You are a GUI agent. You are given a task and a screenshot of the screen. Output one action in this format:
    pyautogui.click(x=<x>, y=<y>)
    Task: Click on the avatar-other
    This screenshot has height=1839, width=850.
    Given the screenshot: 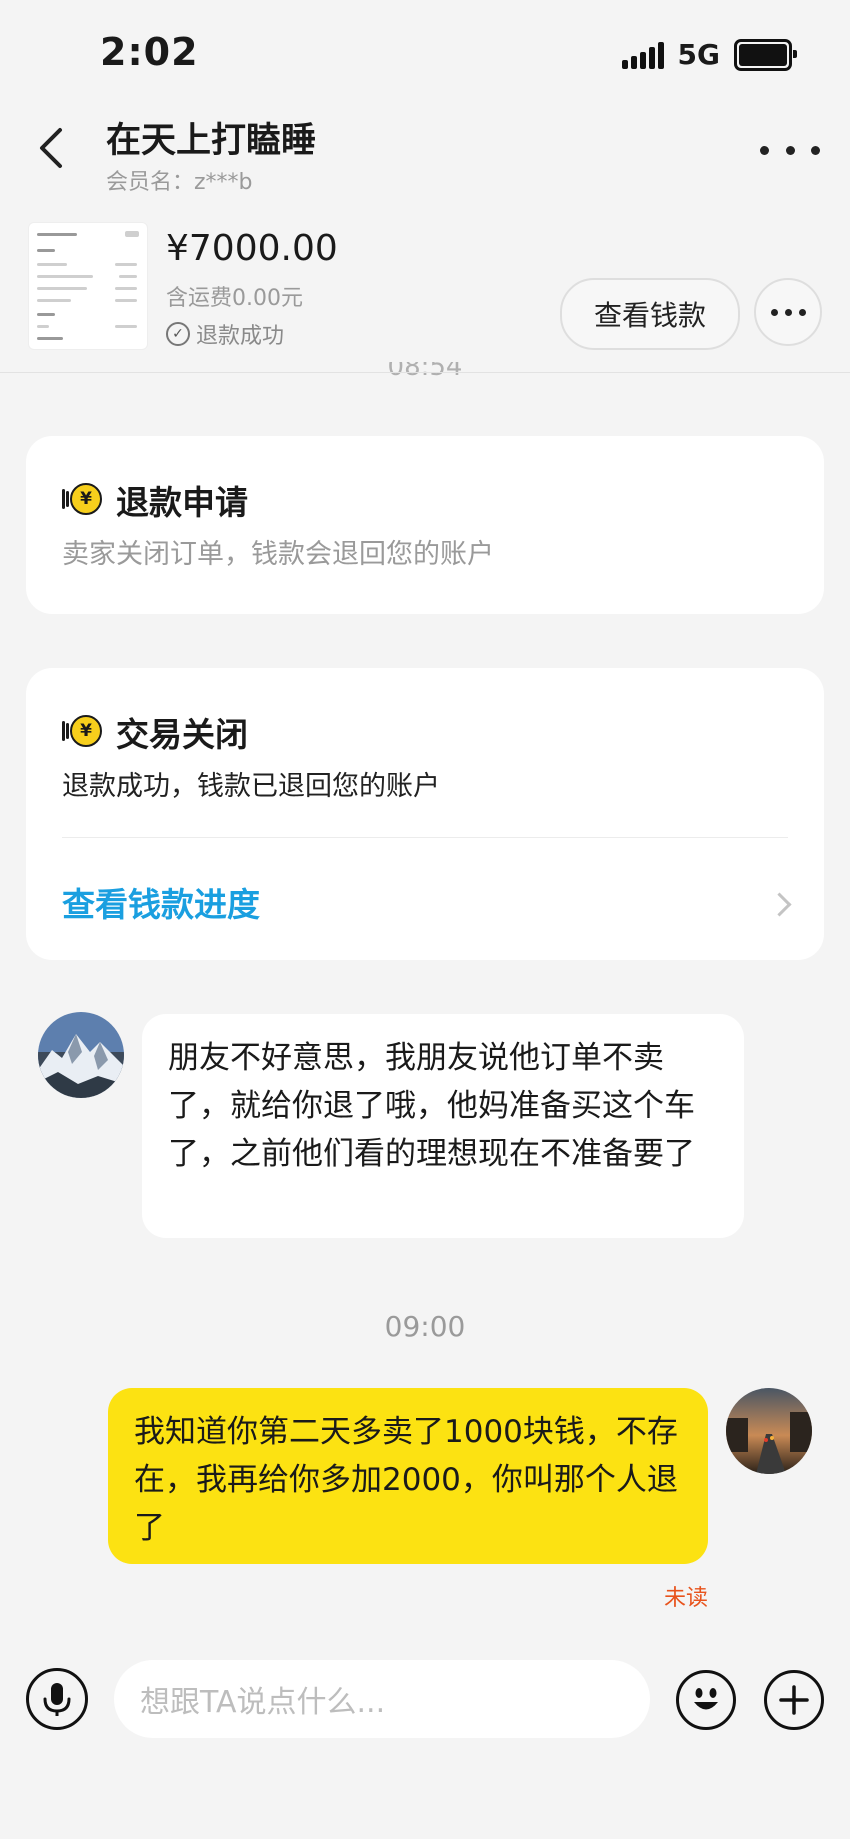 What is the action you would take?
    pyautogui.click(x=81, y=1055)
    